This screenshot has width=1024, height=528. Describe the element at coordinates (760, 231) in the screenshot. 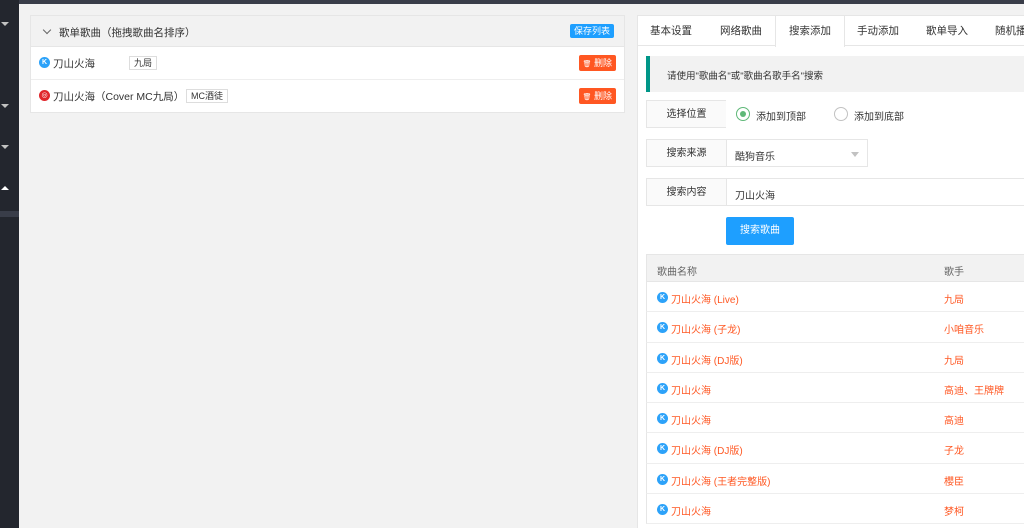

I see `search-songs-button: 搜索歌曲` at that location.